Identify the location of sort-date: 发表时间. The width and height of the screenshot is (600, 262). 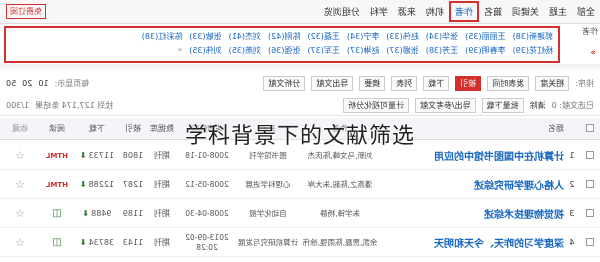
(508, 83).